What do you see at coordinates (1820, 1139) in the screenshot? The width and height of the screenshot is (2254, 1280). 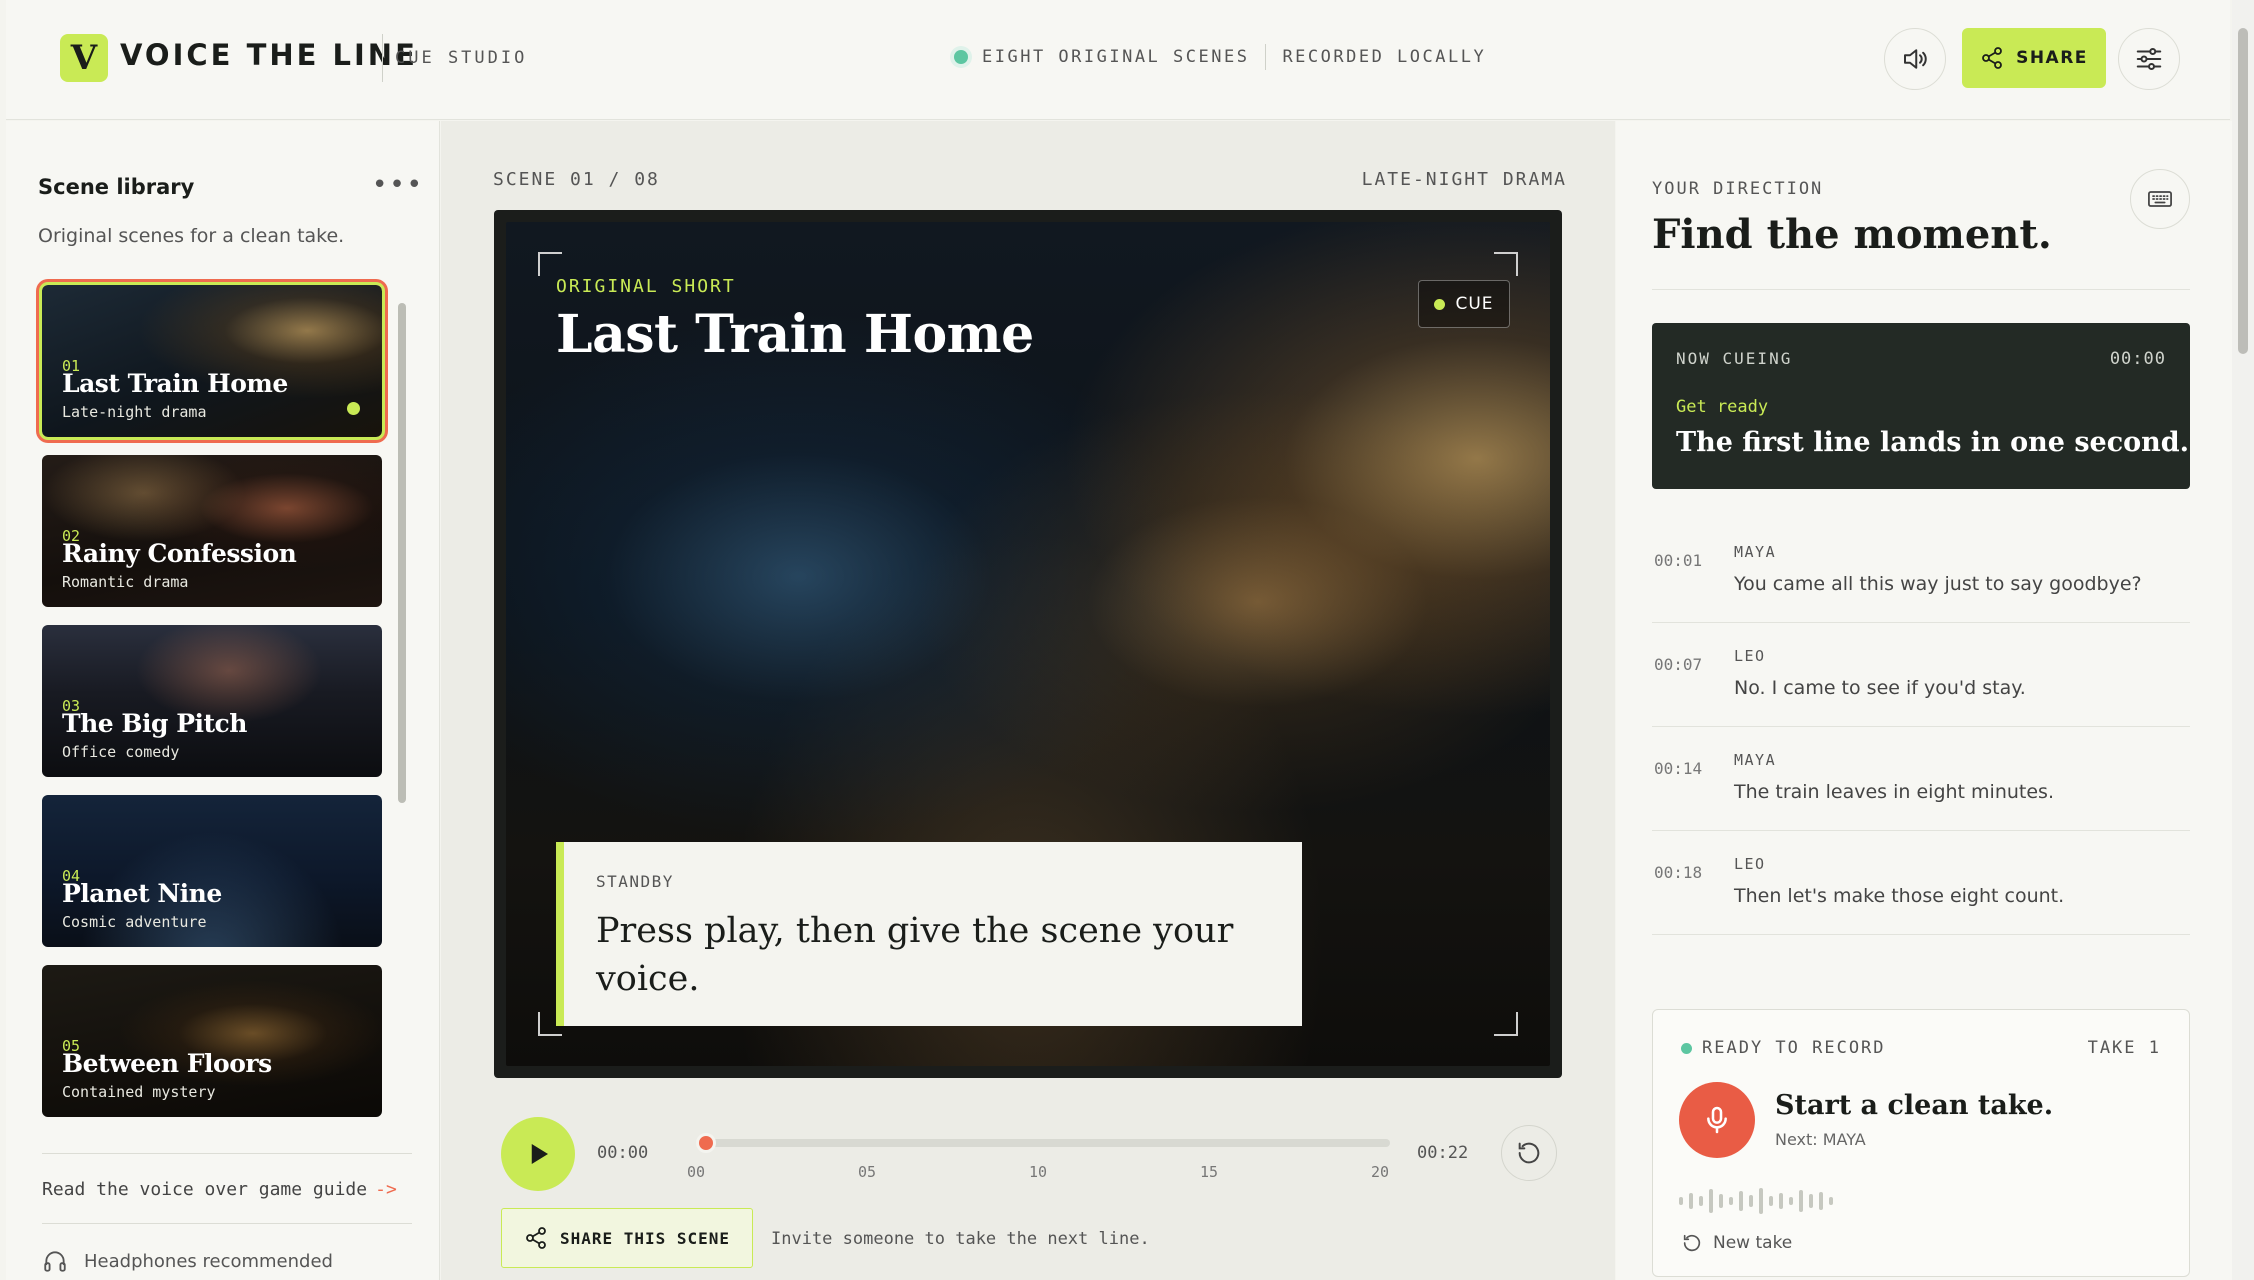 I see `next-speaker: Next: MAYA` at bounding box center [1820, 1139].